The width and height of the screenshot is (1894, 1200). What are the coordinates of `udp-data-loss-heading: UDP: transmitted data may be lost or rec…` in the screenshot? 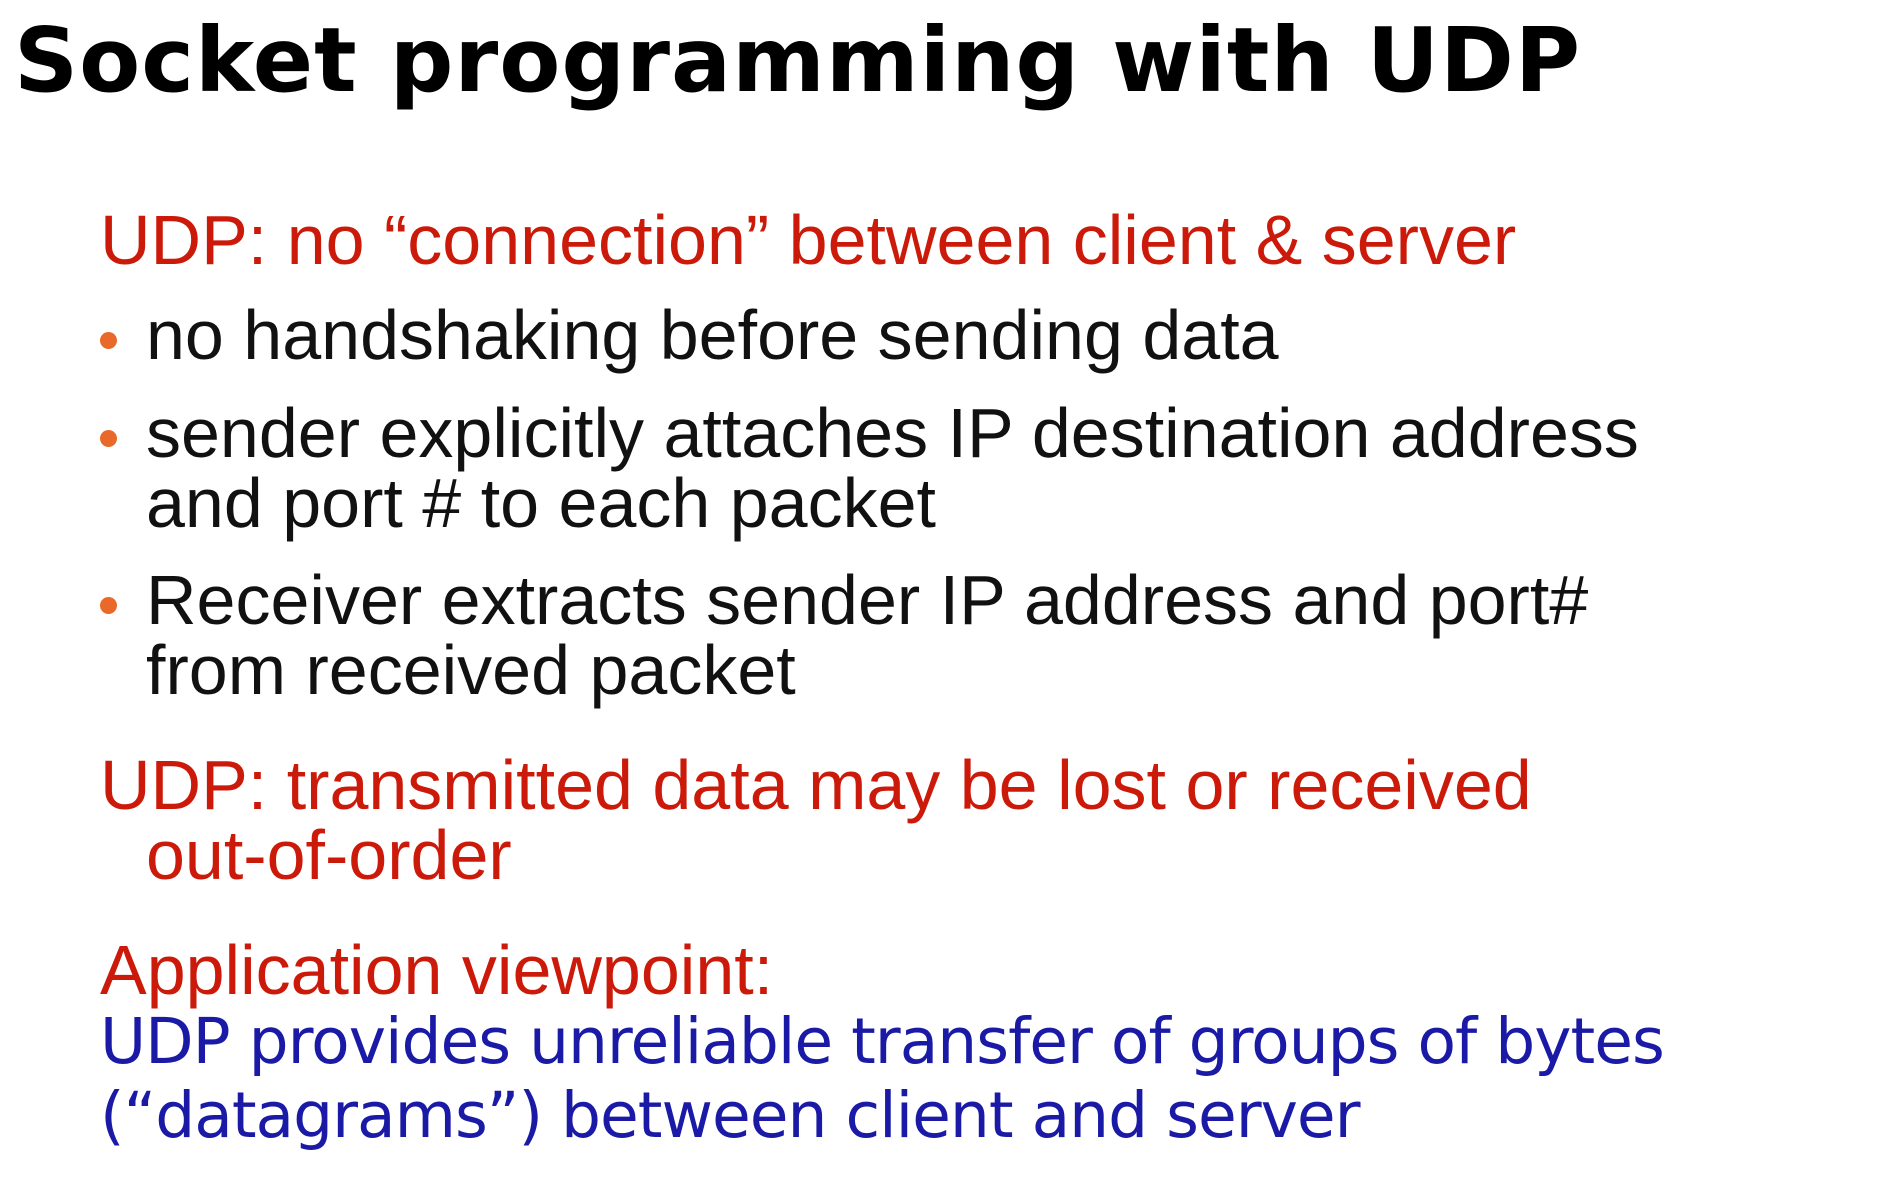 It's located at (816, 820).